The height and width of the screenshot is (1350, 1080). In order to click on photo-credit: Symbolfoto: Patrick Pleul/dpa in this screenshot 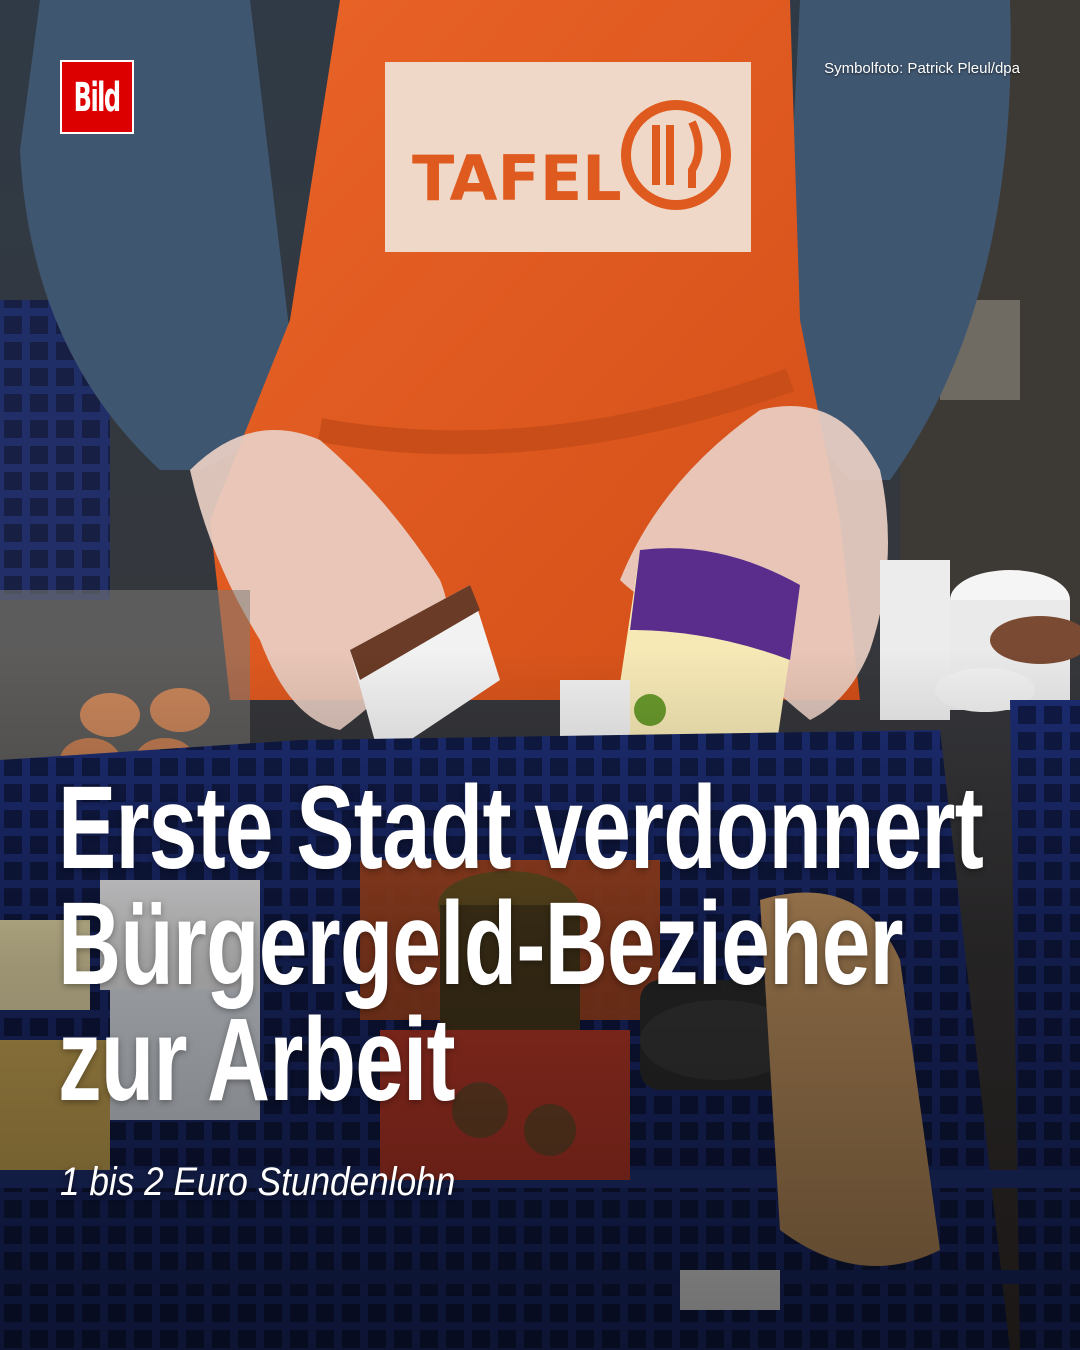, I will do `click(922, 68)`.